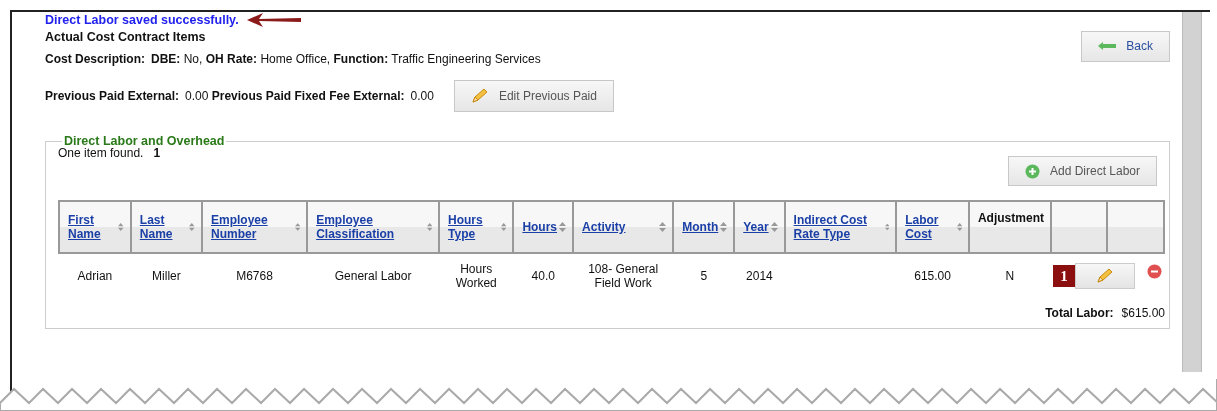 This screenshot has width=1217, height=411. Describe the element at coordinates (930, 227) in the screenshot. I see `column-header-link: Labor Cost` at that location.